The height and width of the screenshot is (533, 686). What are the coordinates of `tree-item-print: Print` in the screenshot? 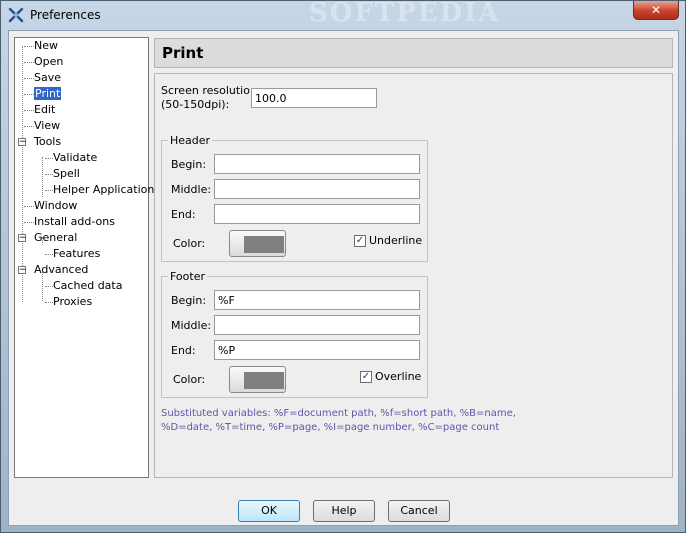 It's located at (43, 94).